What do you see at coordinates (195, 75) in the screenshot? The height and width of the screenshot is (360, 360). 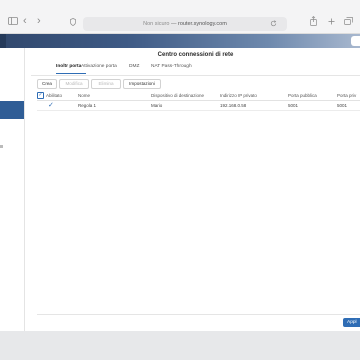 I see `tab-divider` at bounding box center [195, 75].